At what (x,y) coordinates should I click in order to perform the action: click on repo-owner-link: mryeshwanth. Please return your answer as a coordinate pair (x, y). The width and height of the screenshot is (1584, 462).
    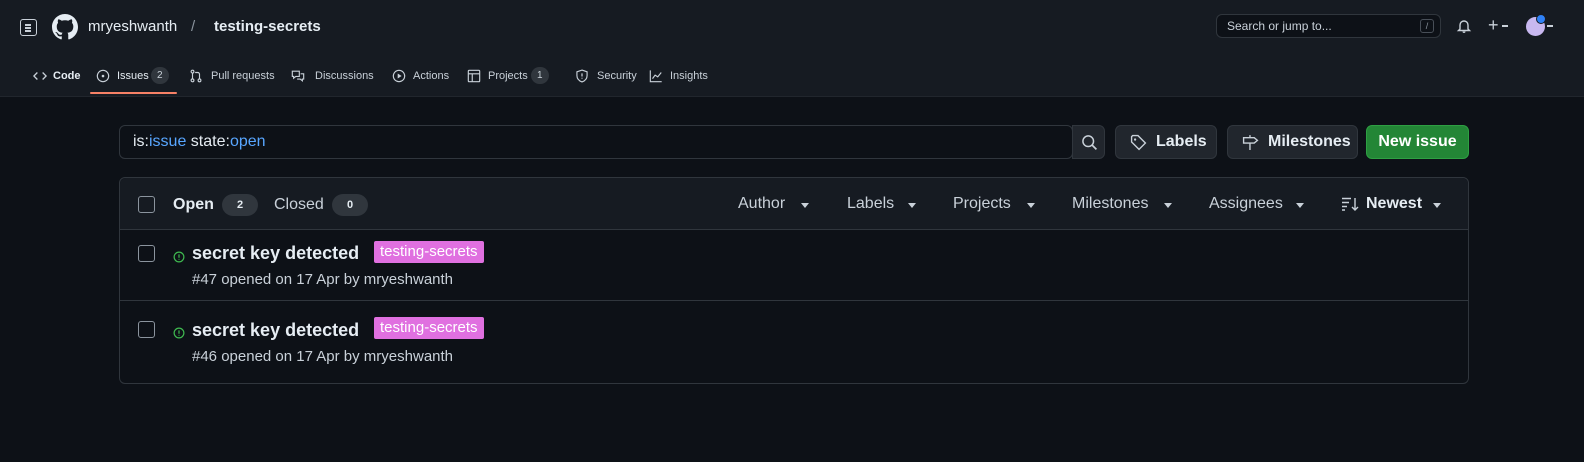
    Looking at the image, I should click on (132, 26).